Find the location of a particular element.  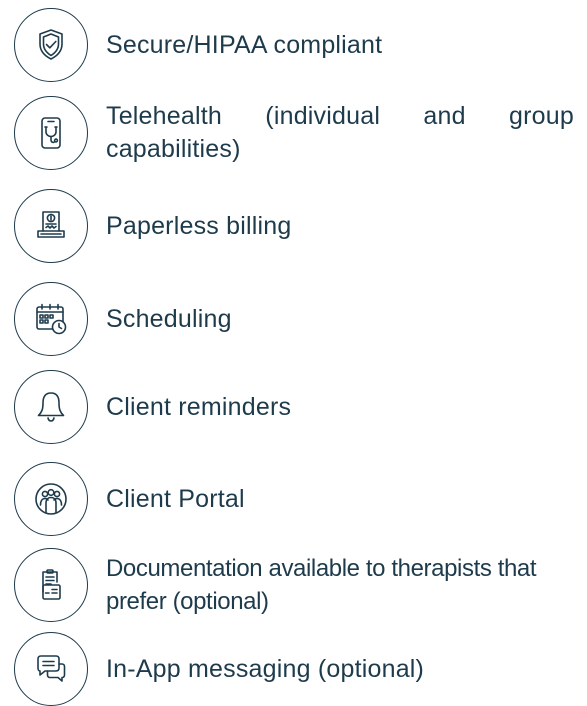

feature-label: In-App messaging (optional) is located at coordinates (265, 668).